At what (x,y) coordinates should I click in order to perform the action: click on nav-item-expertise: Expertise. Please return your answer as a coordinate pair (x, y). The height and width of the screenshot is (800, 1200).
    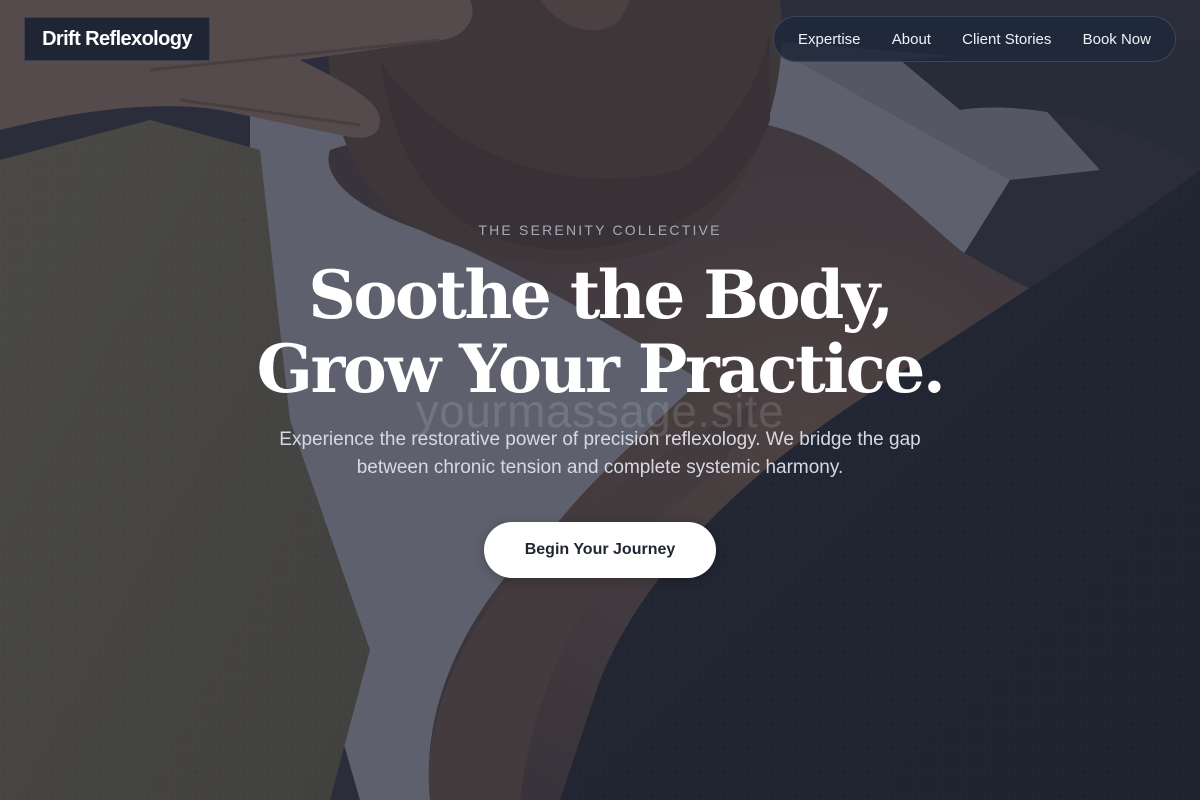
    Looking at the image, I should click on (829, 39).